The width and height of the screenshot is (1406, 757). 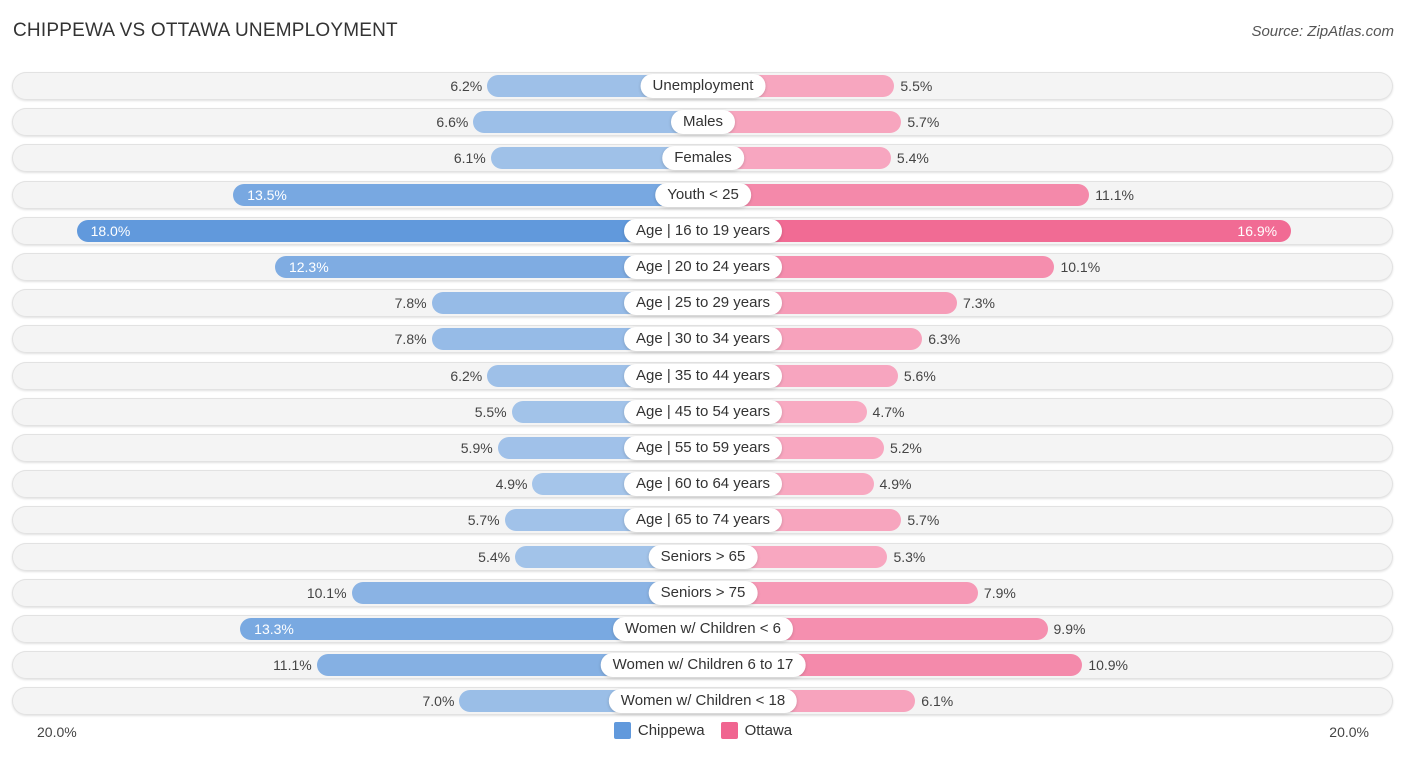 I want to click on legend: Chippewa Ottawa, so click(x=703, y=730).